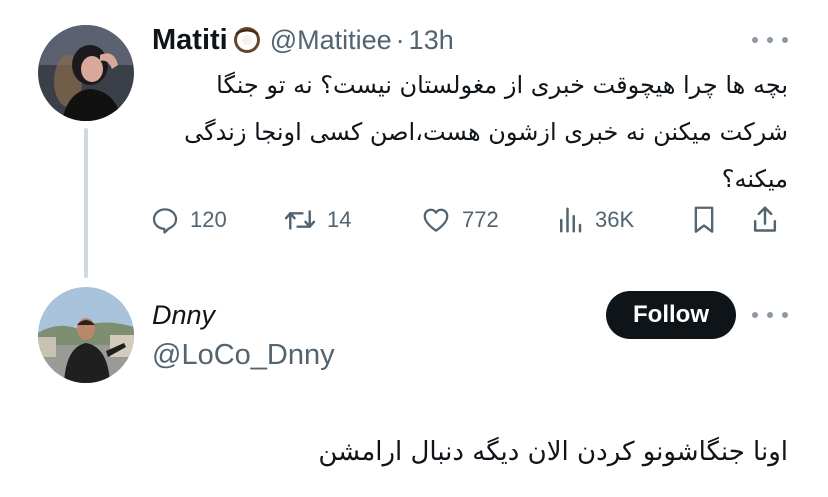  Describe the element at coordinates (594, 220) in the screenshot. I see `views-button: 36K` at that location.